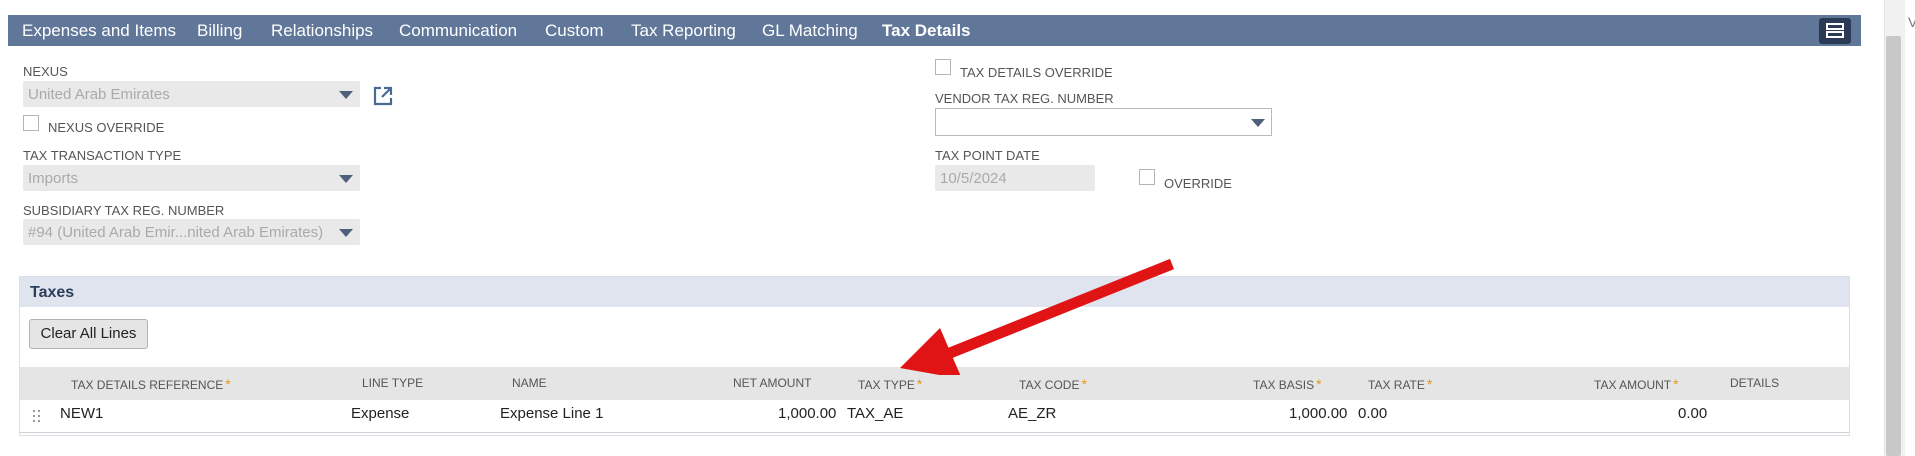  Describe the element at coordinates (102, 155) in the screenshot. I see `tax-transaction-type-label: TAX TRANSACTION TYPE` at that location.